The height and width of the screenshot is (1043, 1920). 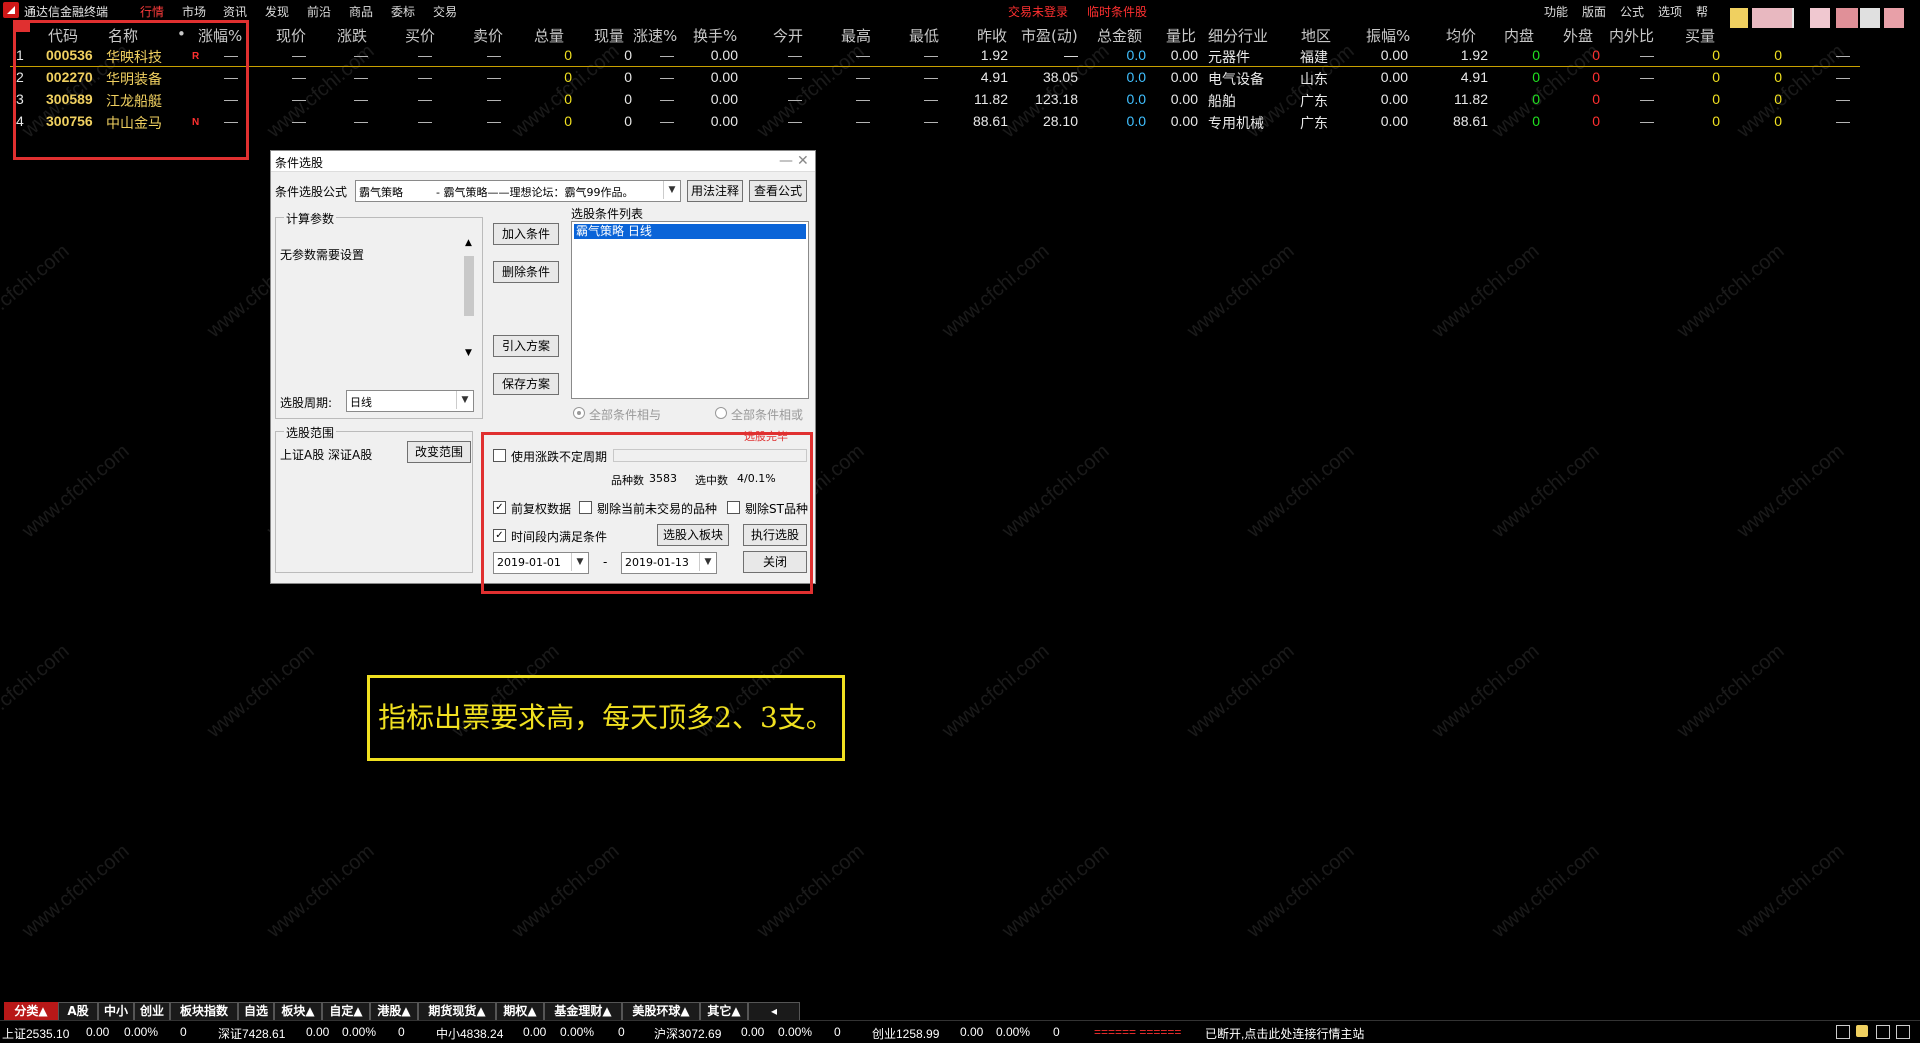 I want to click on settings-icon, so click(x=1903, y=1032).